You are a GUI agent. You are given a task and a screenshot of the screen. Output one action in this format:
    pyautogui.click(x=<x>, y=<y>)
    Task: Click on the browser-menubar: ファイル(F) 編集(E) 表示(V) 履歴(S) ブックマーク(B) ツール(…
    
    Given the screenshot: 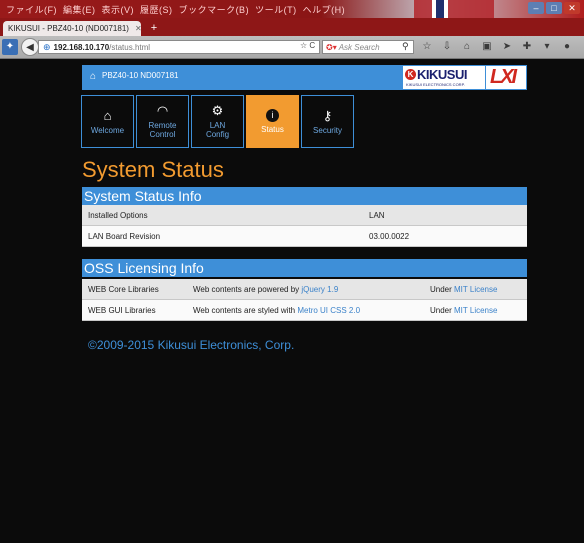 What is the action you would take?
    pyautogui.click(x=292, y=9)
    